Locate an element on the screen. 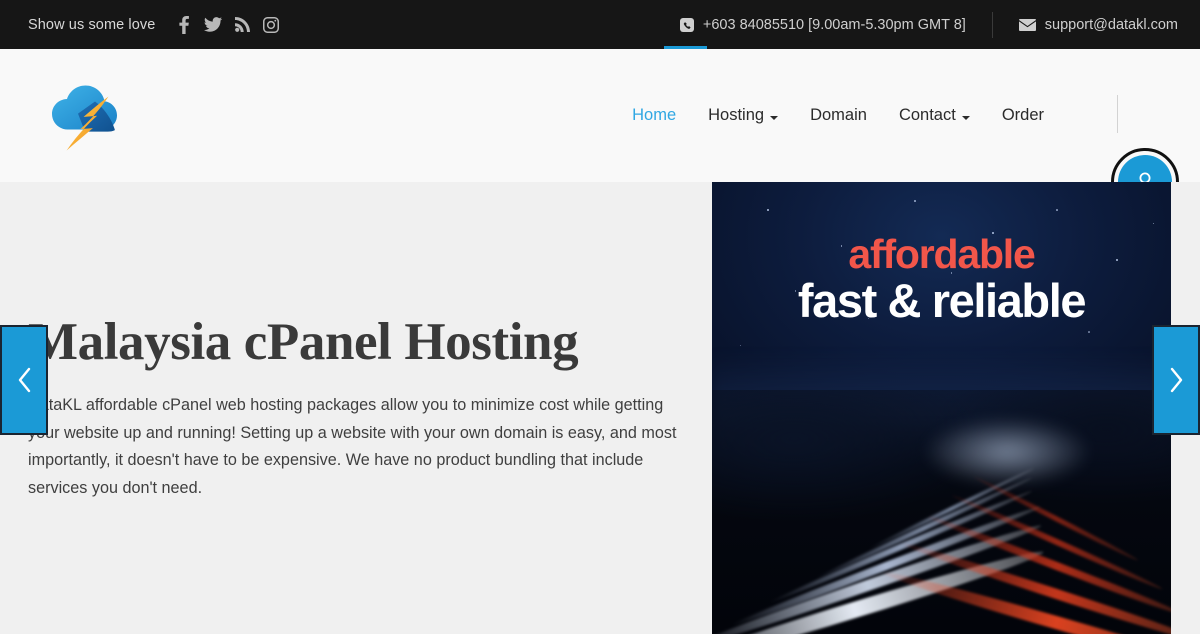  hero-image-headline: affordable fast & reliable is located at coordinates (941, 279).